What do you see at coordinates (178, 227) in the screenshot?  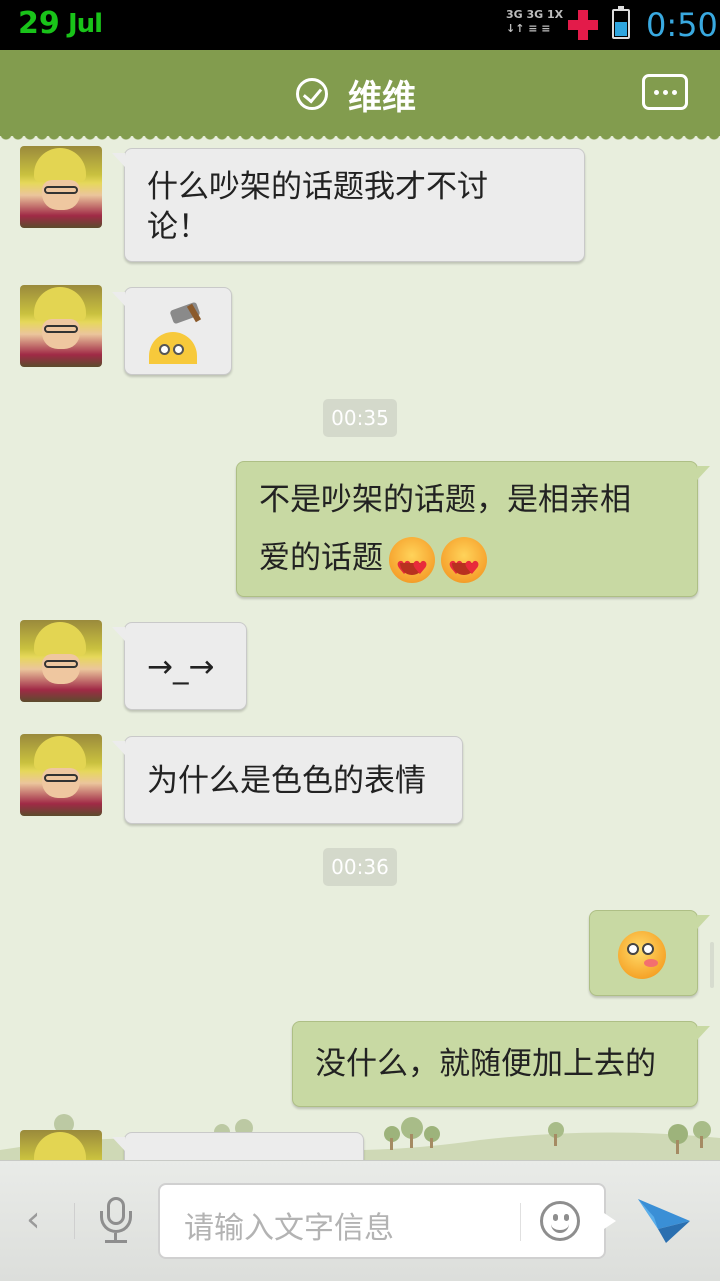 I see `message-text: 论！` at bounding box center [178, 227].